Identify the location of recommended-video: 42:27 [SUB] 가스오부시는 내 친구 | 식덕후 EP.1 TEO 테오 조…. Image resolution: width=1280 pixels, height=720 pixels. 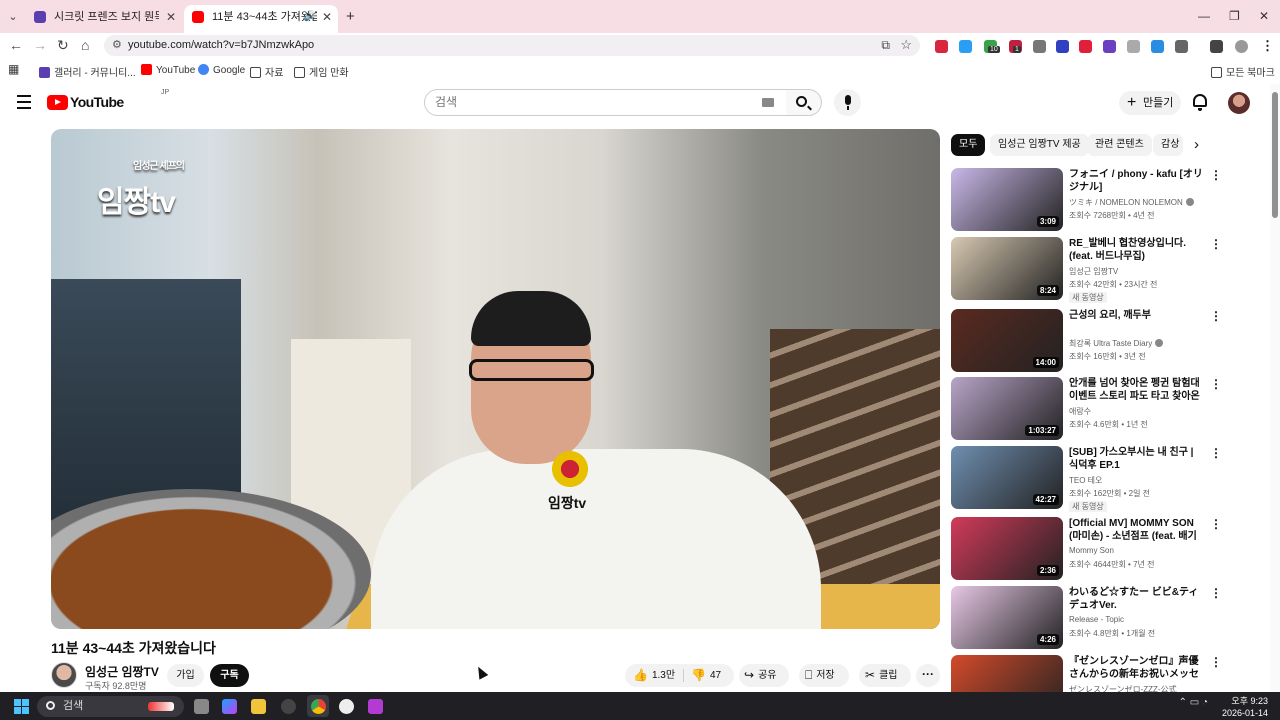
(1087, 479).